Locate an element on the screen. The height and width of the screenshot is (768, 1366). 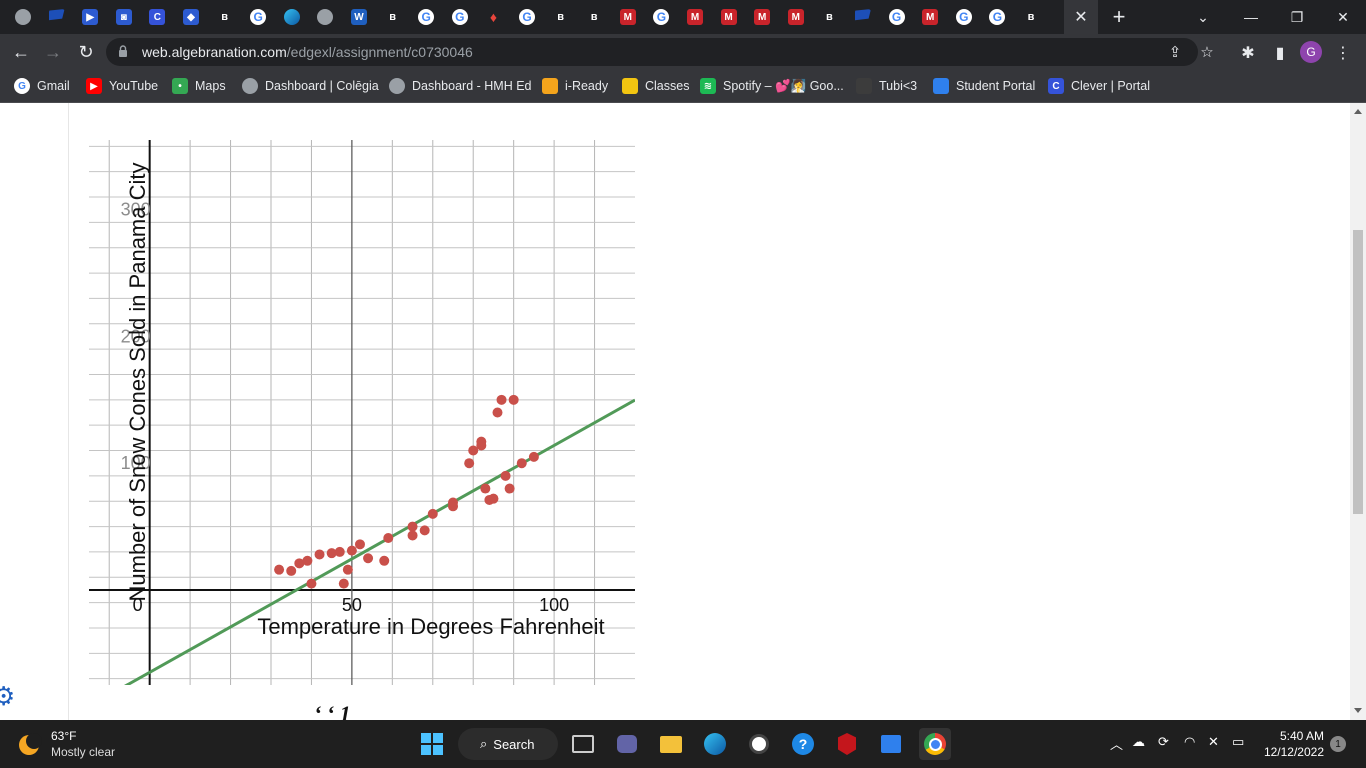
google-icon: G is located at coordinates (22, 86).